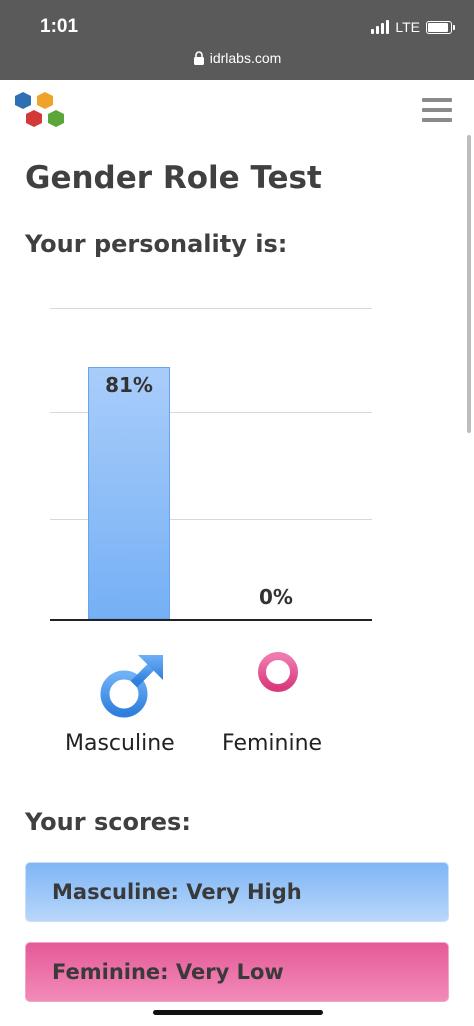 The height and width of the screenshot is (1026, 474). What do you see at coordinates (211, 308) in the screenshot?
I see `gridline` at bounding box center [211, 308].